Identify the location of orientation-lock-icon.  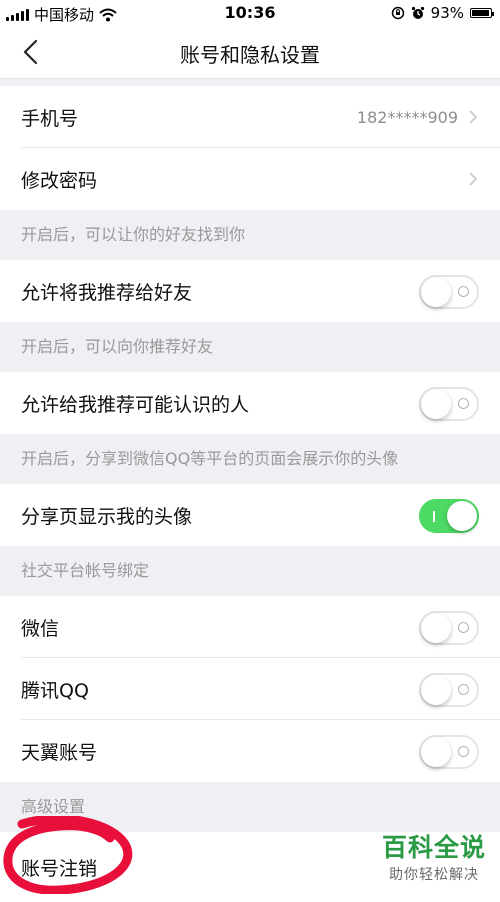
(397, 13).